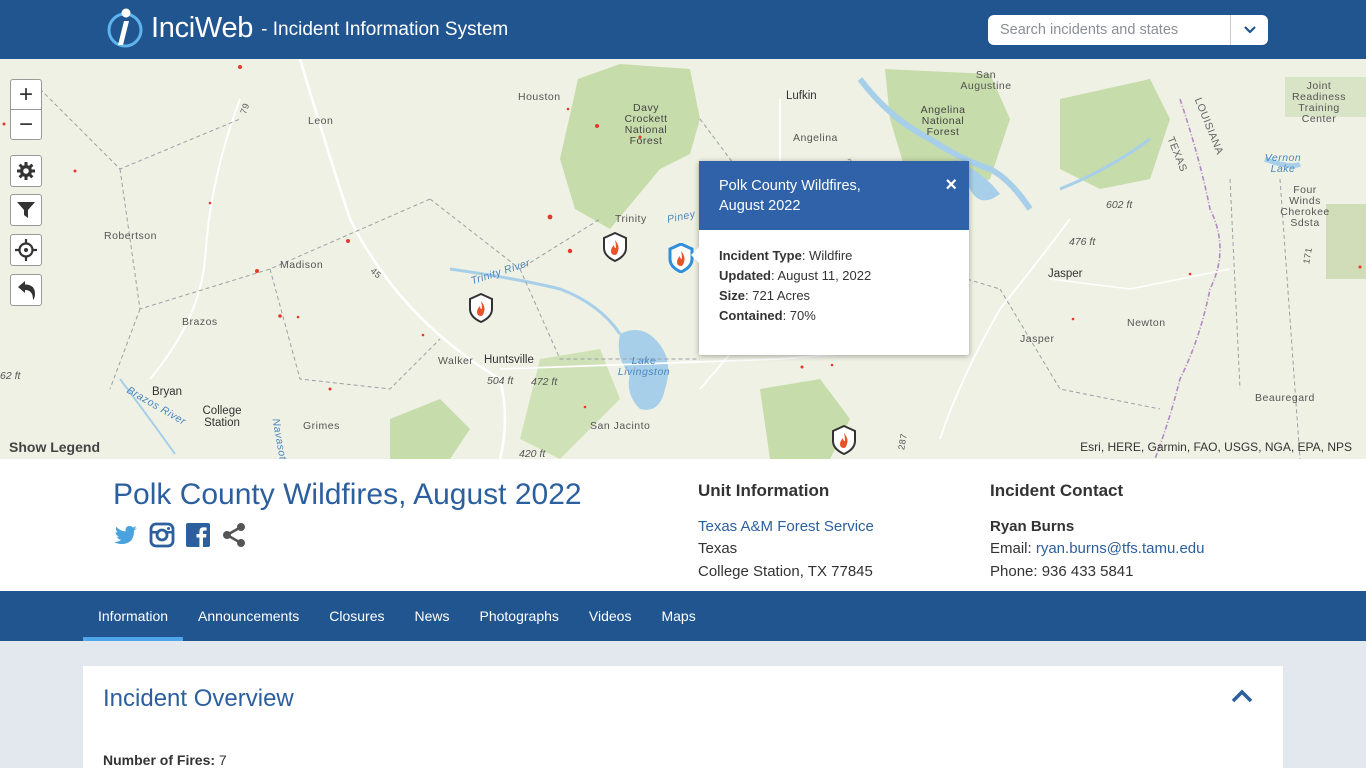 The height and width of the screenshot is (768, 1366). I want to click on map-label-vernon-lake: Vernon Lake, so click(1283, 164).